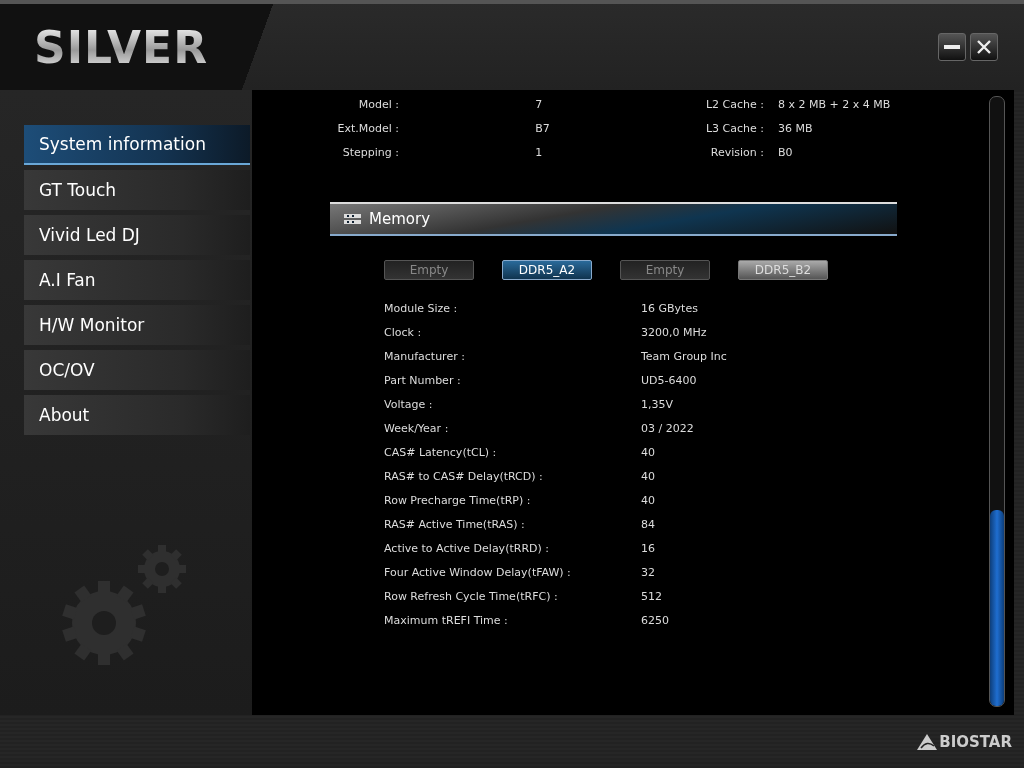 The width and height of the screenshot is (1024, 768). Describe the element at coordinates (668, 429) in the screenshot. I see `field-value: 03 / 2022` at that location.